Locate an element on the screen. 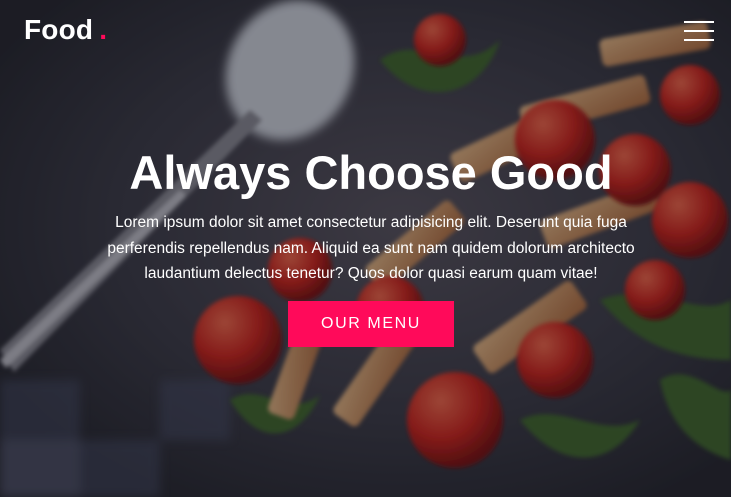 Image resolution: width=731 pixels, height=497 pixels. hamburger-menu-icon is located at coordinates (699, 31).